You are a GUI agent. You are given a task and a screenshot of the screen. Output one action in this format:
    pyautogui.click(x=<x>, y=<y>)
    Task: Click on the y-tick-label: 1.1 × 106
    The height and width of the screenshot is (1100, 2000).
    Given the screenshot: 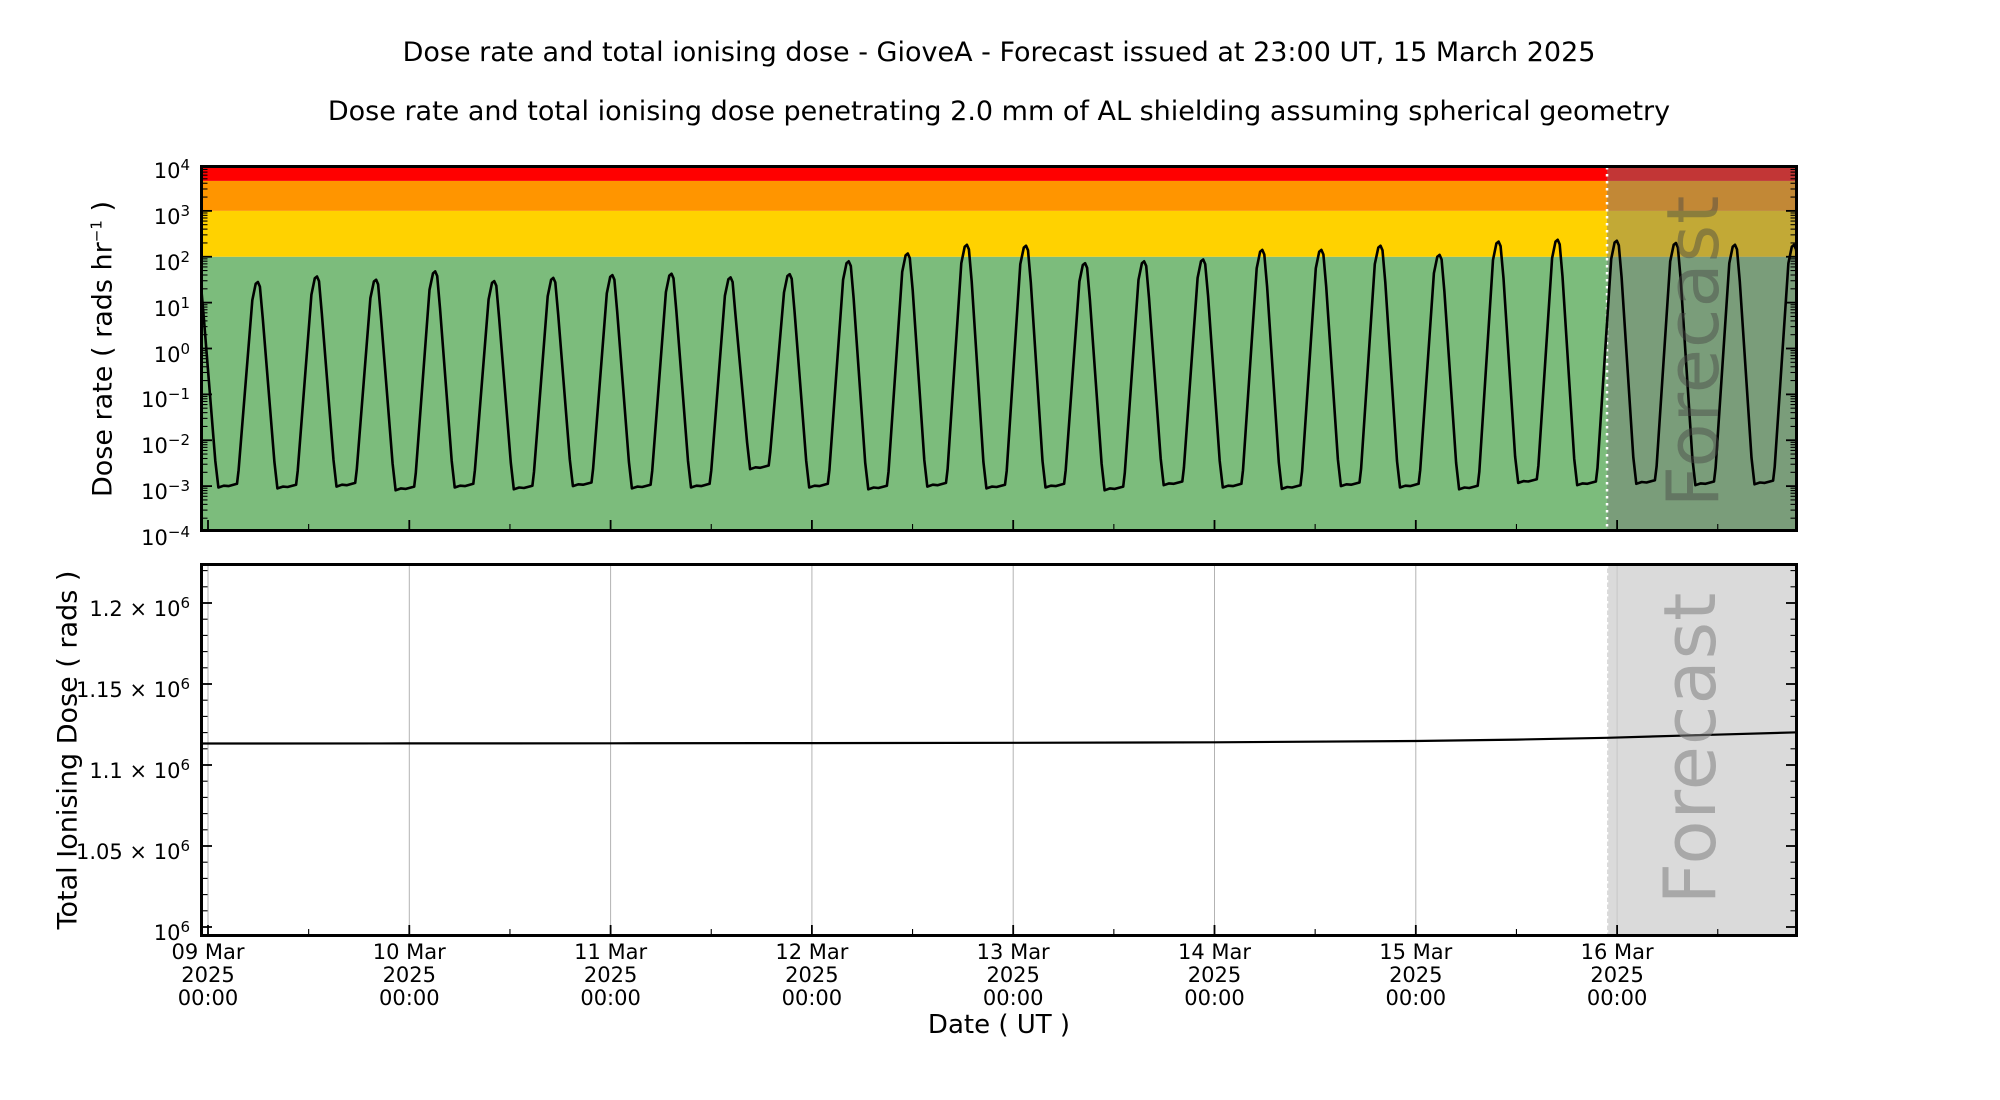 What is the action you would take?
    pyautogui.click(x=139, y=769)
    